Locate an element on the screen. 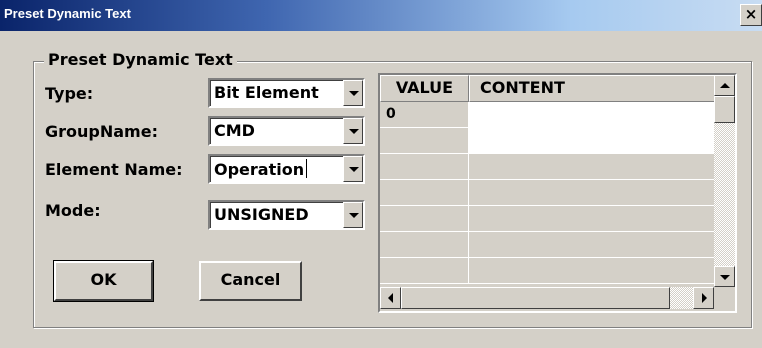  grid-cell-value: 0 is located at coordinates (424, 115).